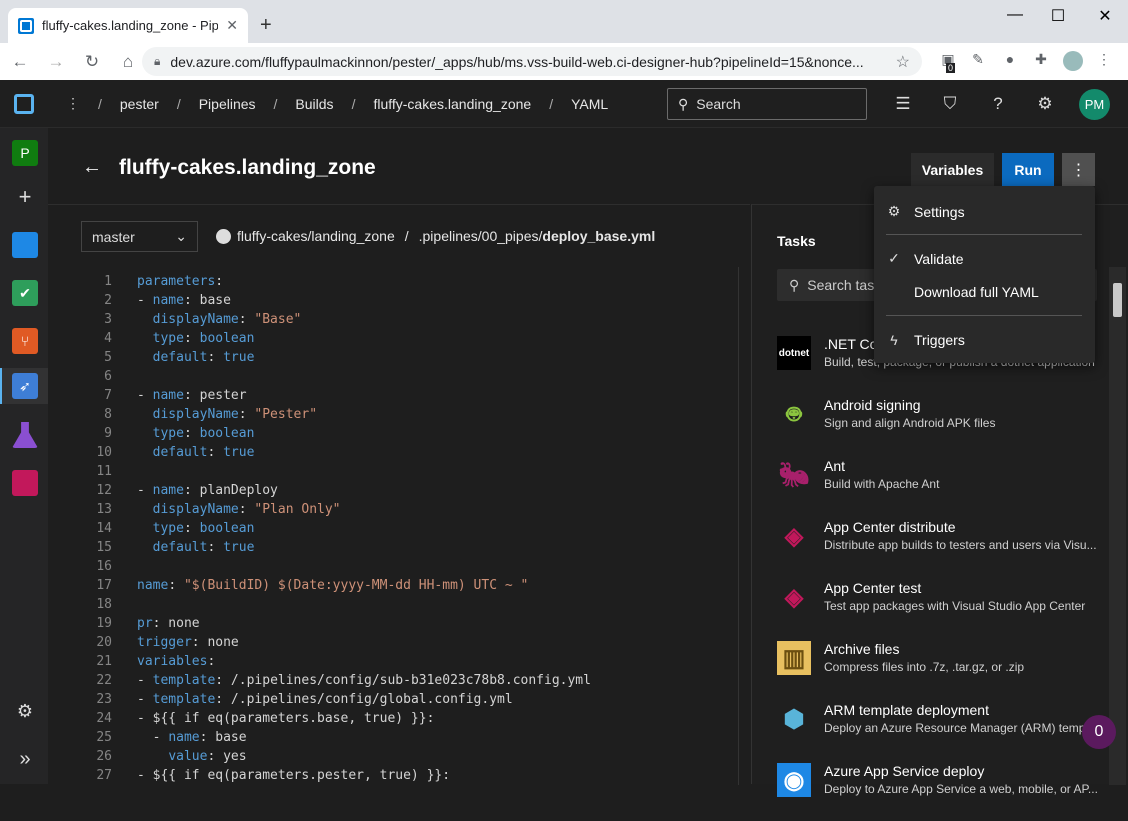 This screenshot has width=1128, height=821. I want to click on menu-item-triggers: ϟ Triggers, so click(984, 339).